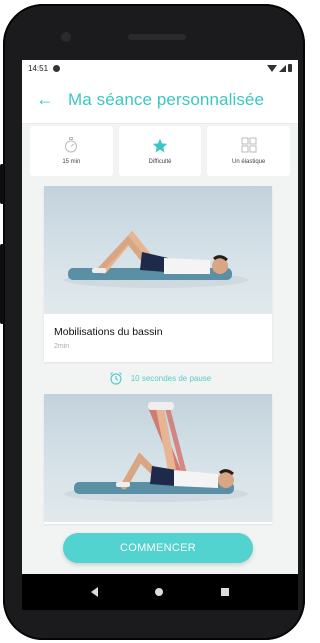  I want to click on android-nav-bar, so click(160, 592).